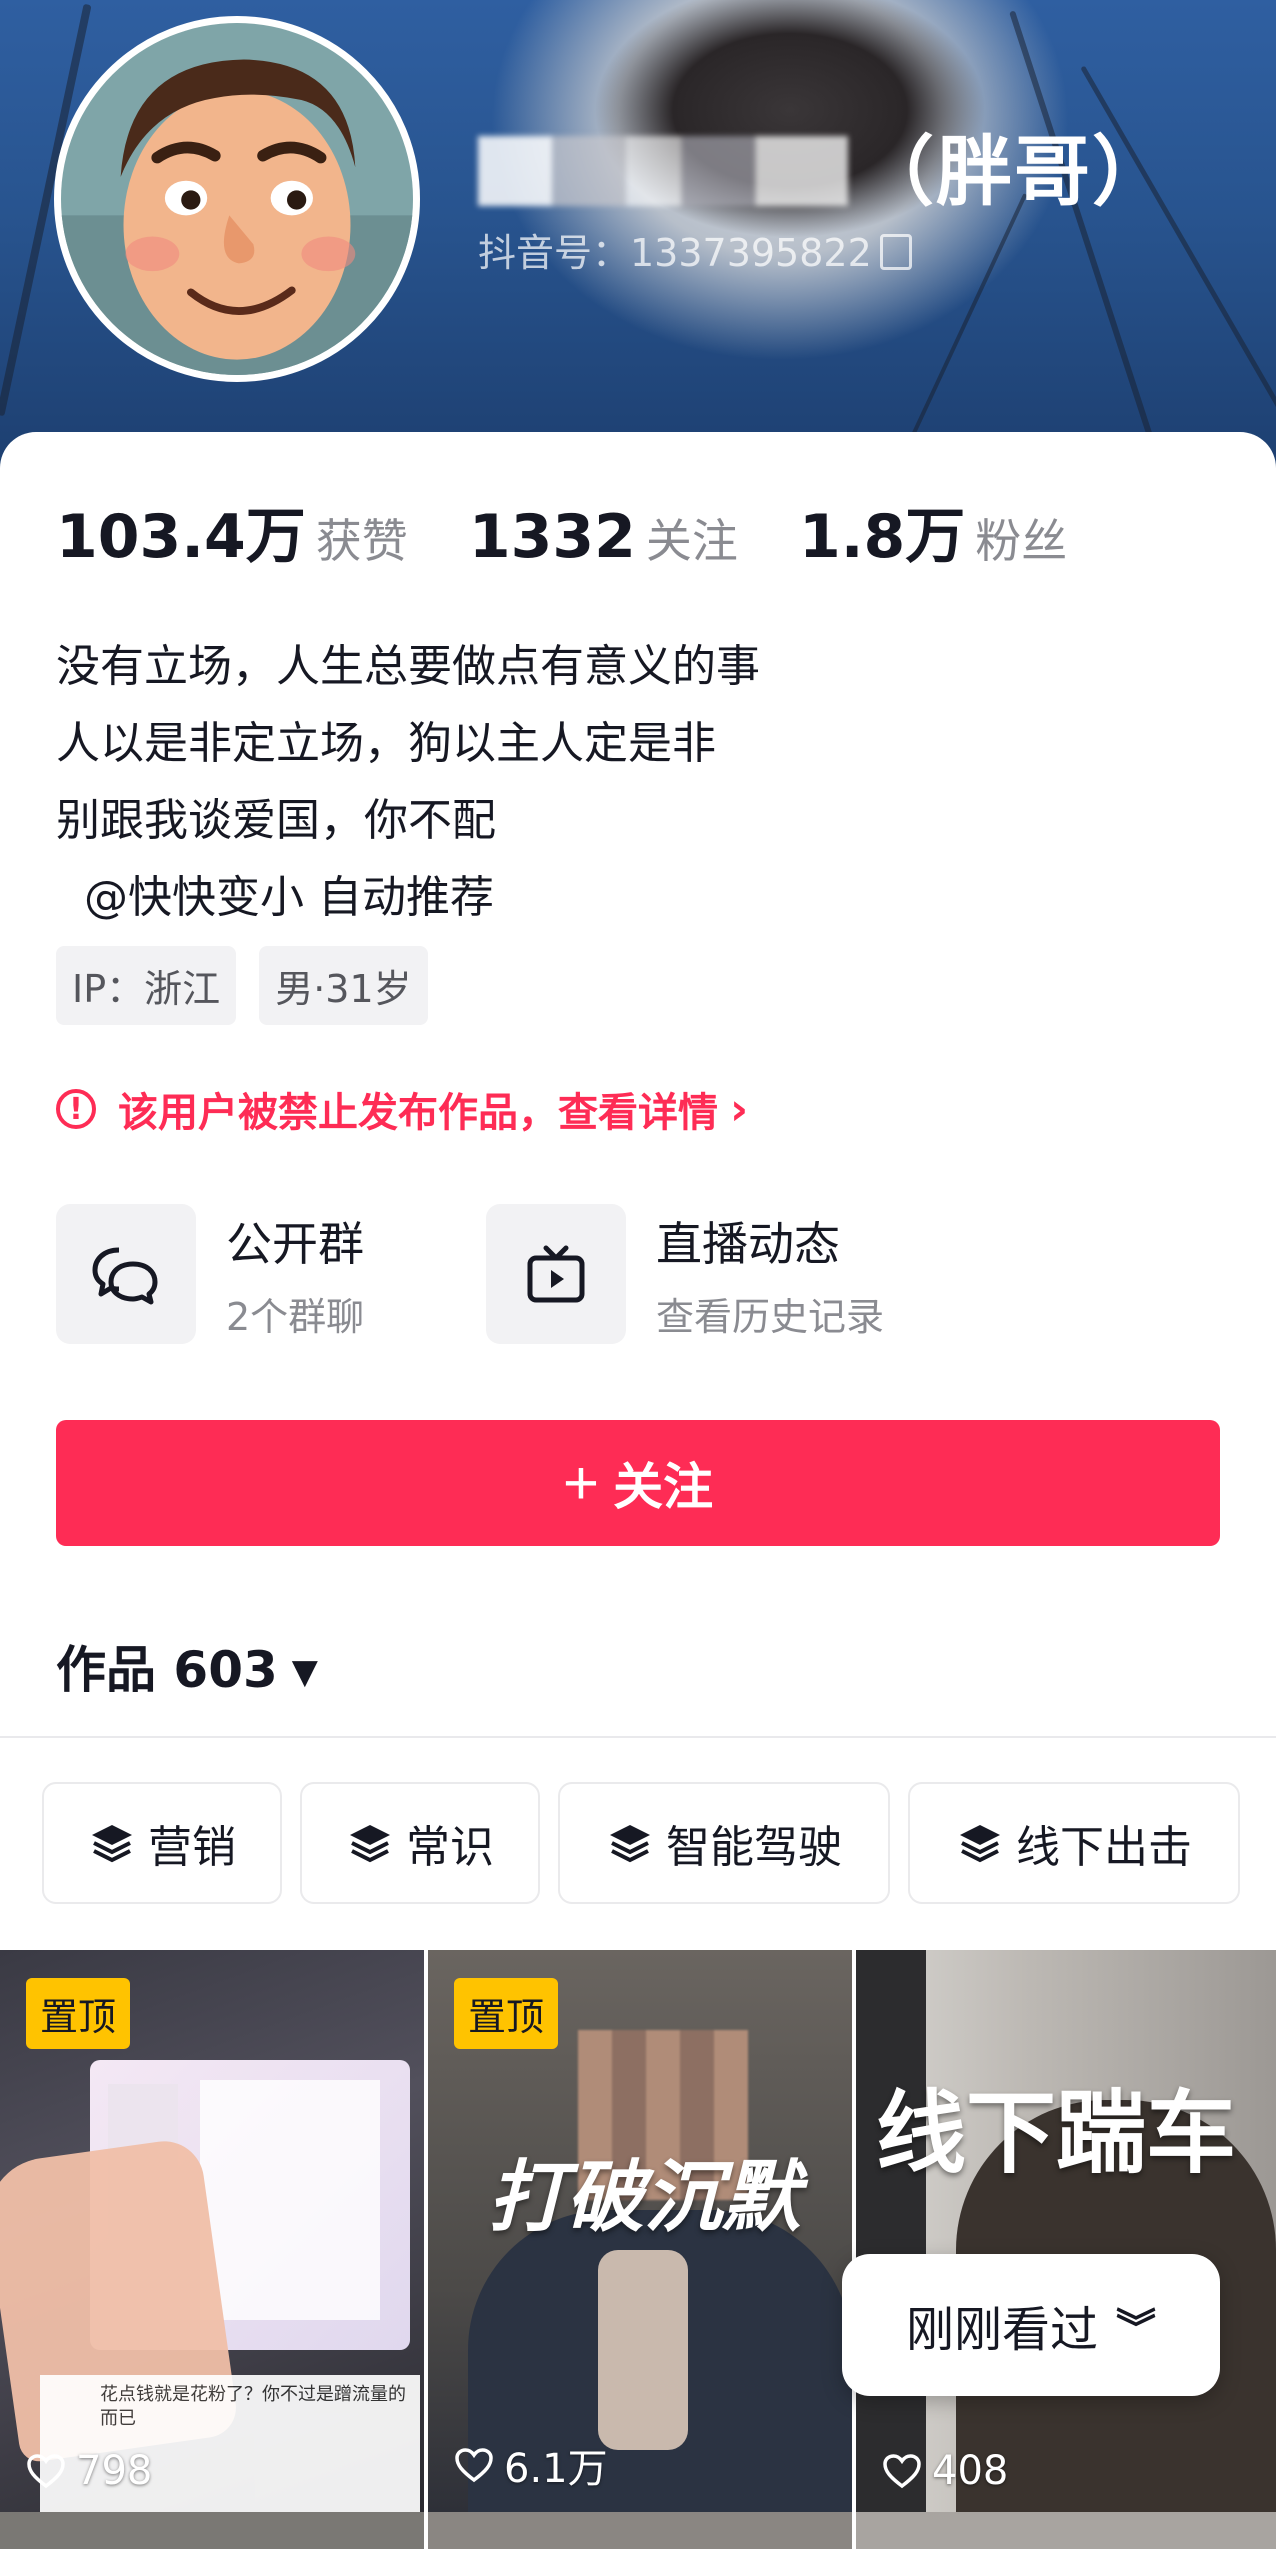 The image size is (1276, 2549). I want to click on divider, so click(638, 1737).